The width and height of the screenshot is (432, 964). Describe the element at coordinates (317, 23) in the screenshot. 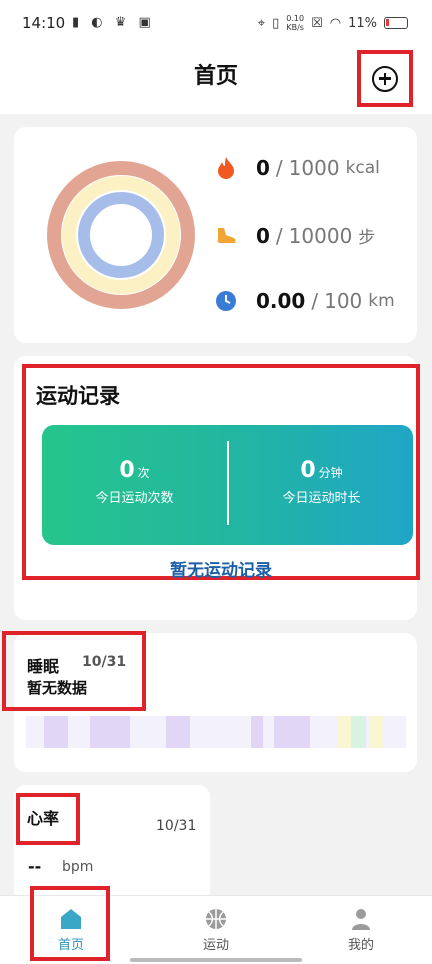

I see `sim-icon: ☒` at that location.